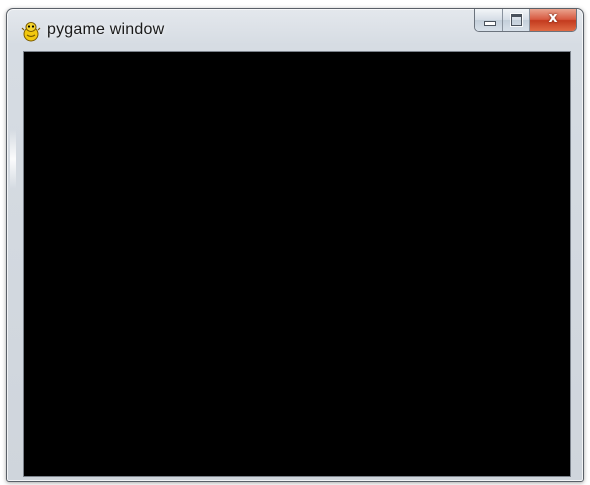 This screenshot has height=485, width=590. I want to click on close-button: x, so click(553, 20).